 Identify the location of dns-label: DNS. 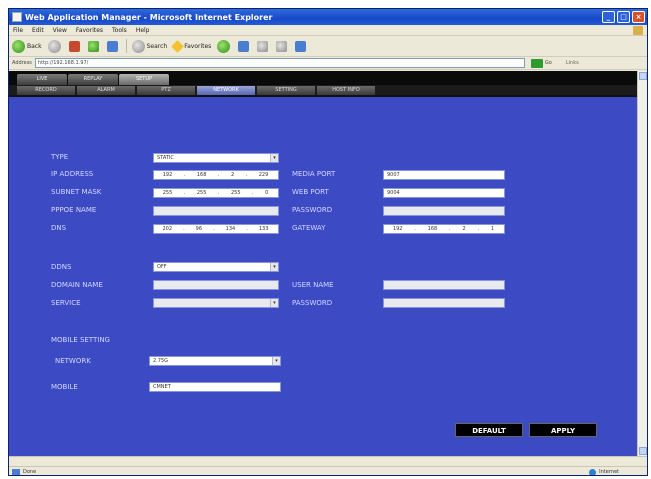
(59, 228).